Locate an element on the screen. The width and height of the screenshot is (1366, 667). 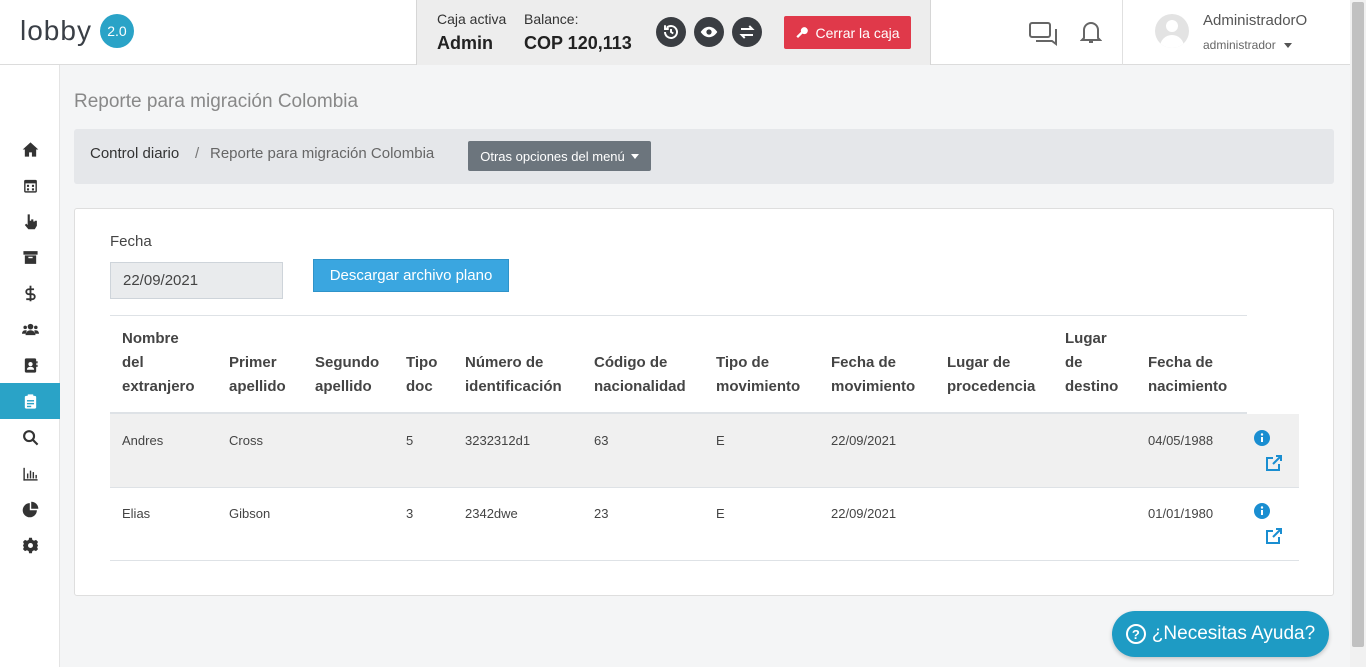
calendar-icon is located at coordinates (30, 186).